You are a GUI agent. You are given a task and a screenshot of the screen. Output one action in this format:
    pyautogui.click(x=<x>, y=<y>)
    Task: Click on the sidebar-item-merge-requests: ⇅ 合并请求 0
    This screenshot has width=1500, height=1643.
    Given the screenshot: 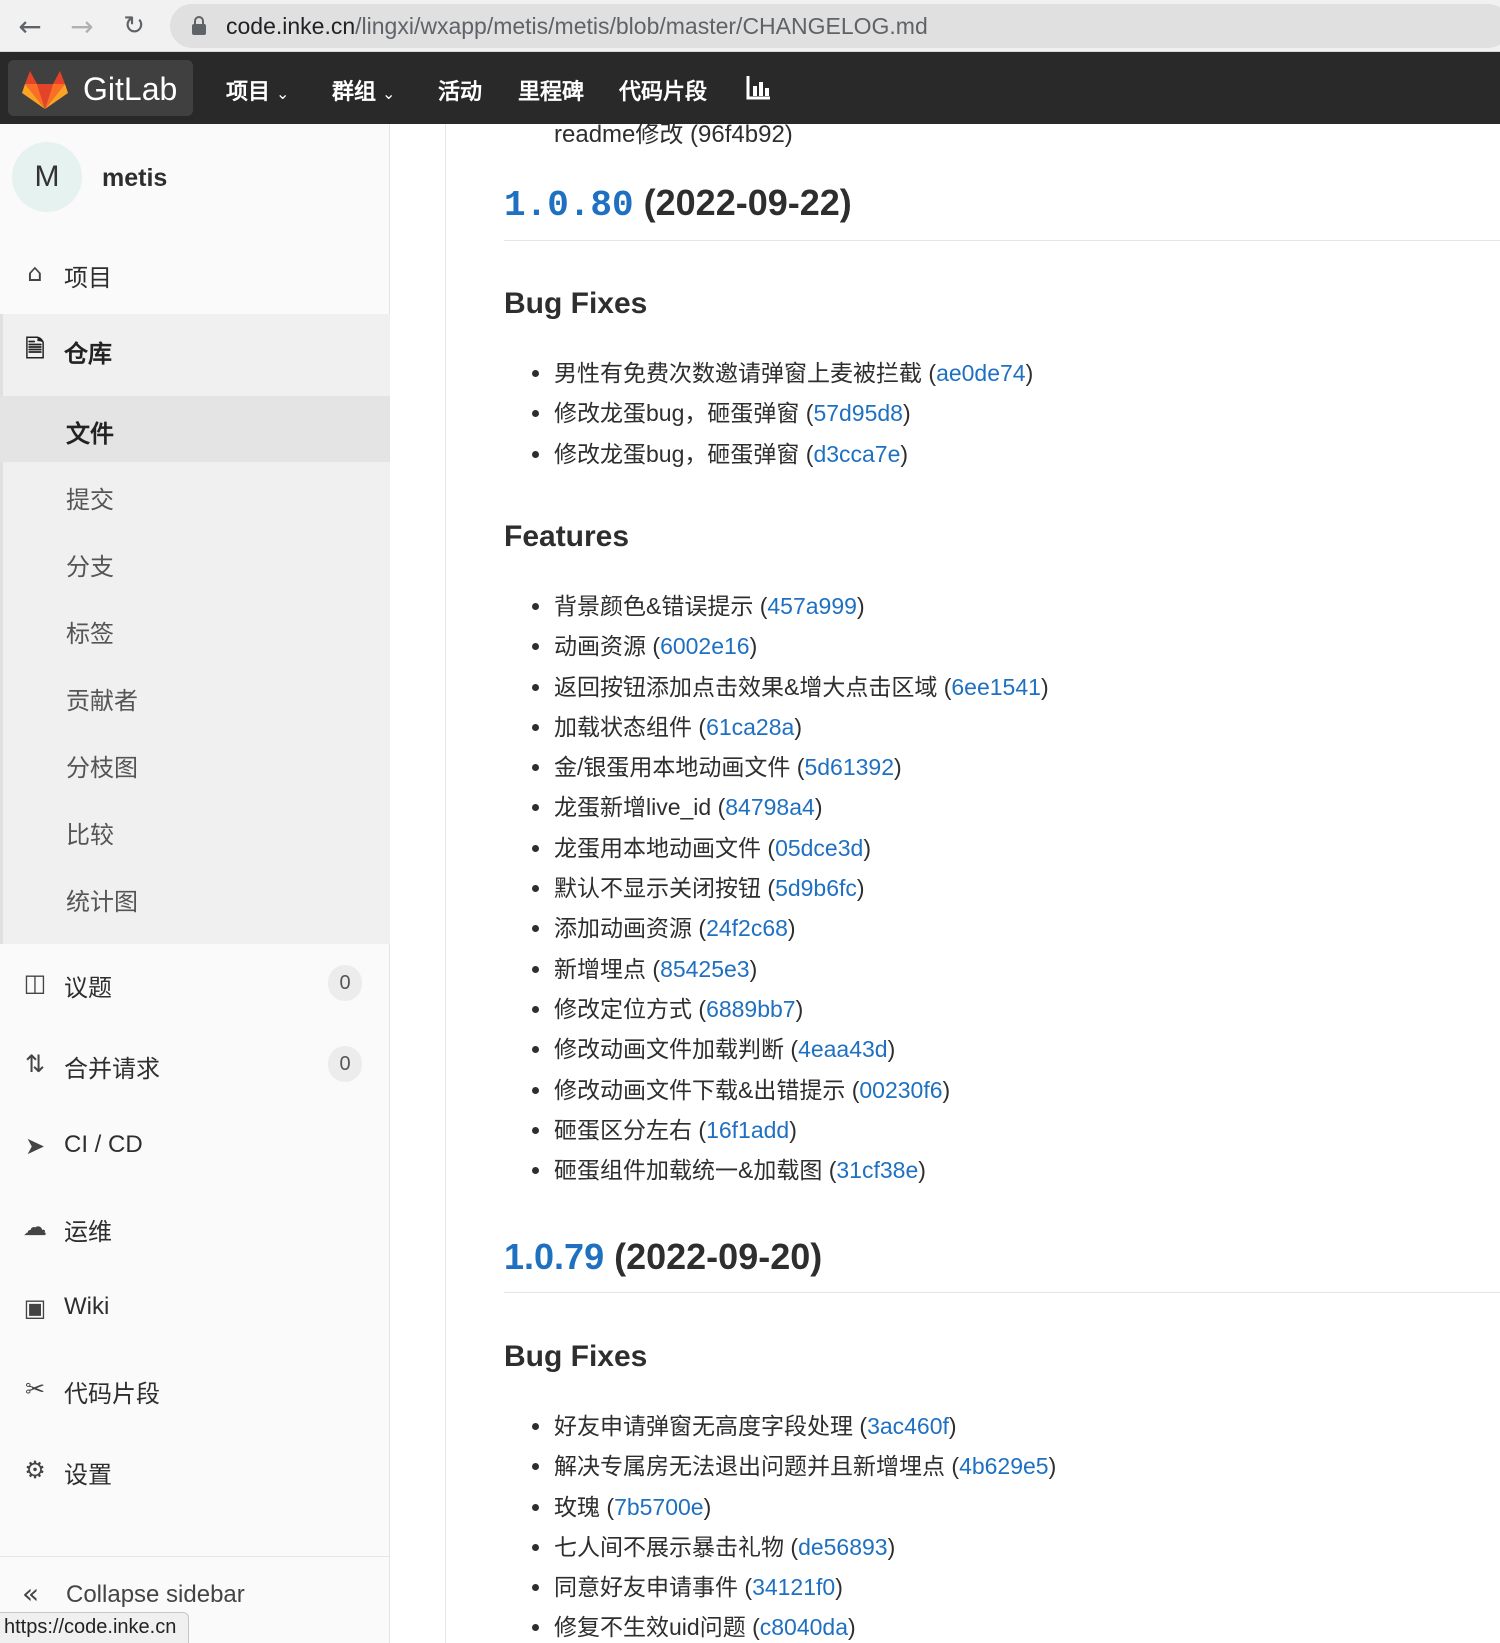 What is the action you would take?
    pyautogui.click(x=195, y=1064)
    